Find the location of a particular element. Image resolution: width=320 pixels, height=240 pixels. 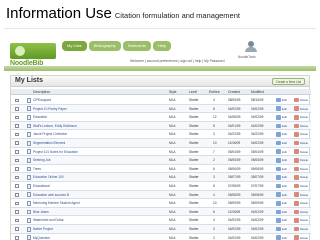

tab-my-lists: My Lists is located at coordinates (74, 46).